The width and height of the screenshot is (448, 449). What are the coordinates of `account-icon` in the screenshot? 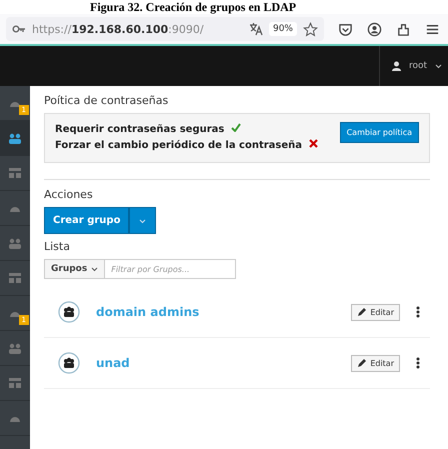 It's located at (374, 29).